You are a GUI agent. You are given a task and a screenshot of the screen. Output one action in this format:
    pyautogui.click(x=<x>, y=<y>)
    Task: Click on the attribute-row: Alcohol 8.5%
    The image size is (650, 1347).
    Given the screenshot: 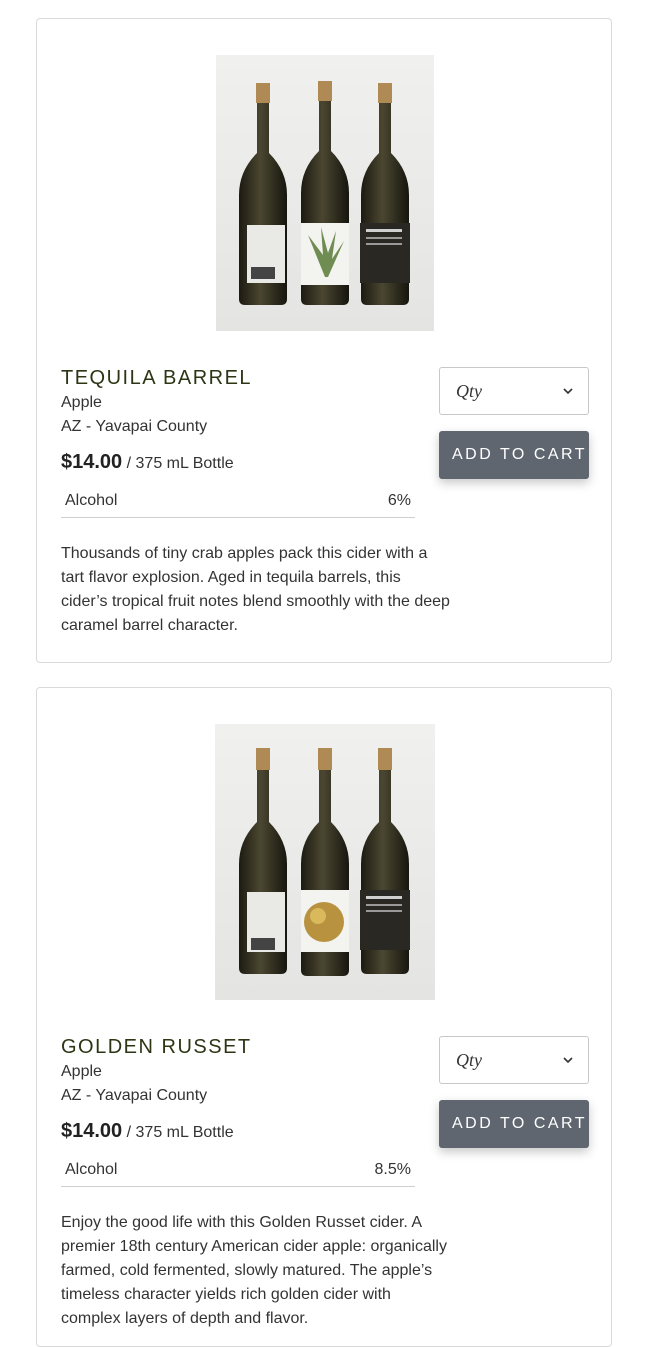 What is the action you would take?
    pyautogui.click(x=238, y=1171)
    